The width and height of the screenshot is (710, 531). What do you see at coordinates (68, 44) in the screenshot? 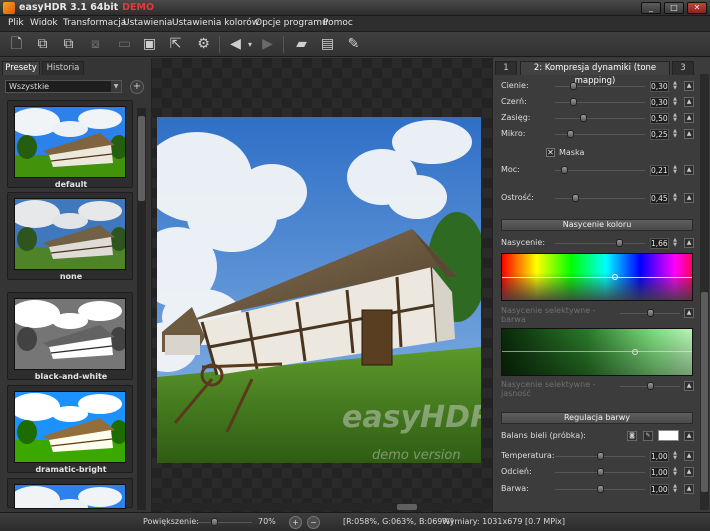
I see `batch-settings-icon: ⧉` at bounding box center [68, 44].